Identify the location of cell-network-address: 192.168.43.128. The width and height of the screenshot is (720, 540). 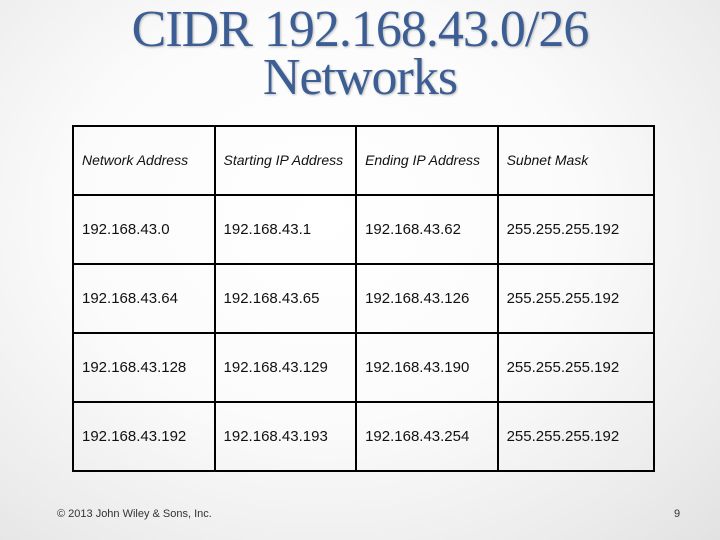
(144, 367).